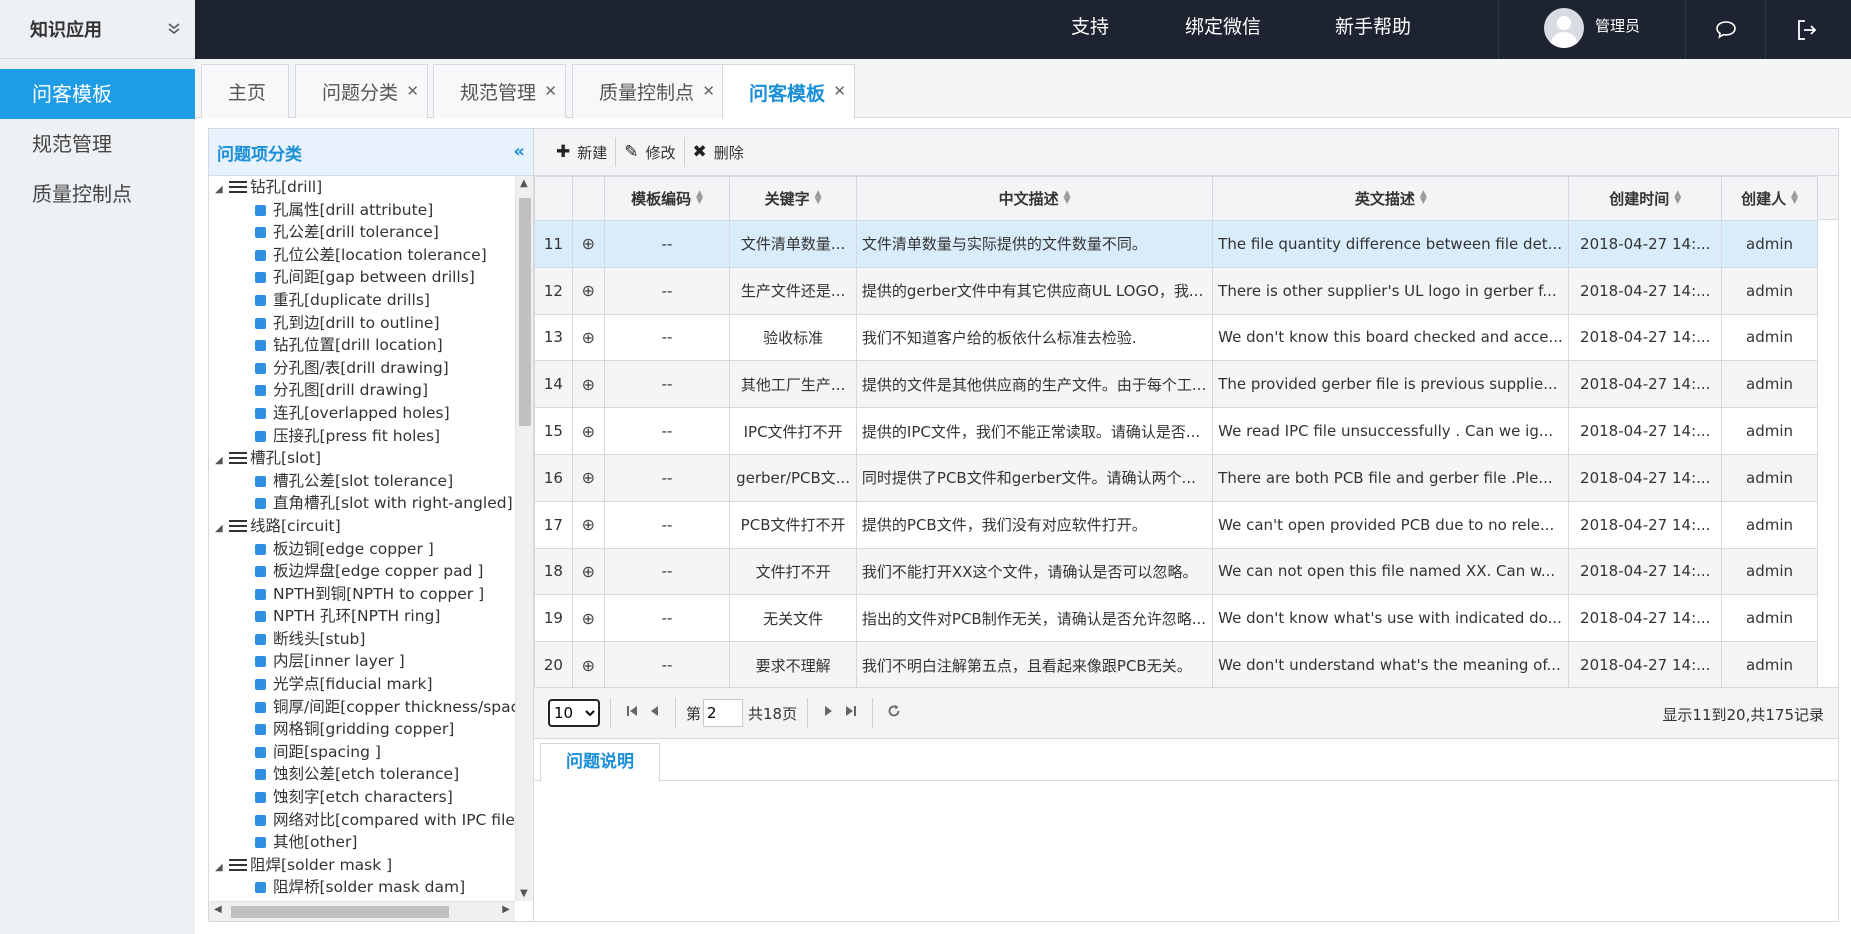  I want to click on tree-leaf: 铜厚/间距[copper thickness/spac, so click(362, 707).